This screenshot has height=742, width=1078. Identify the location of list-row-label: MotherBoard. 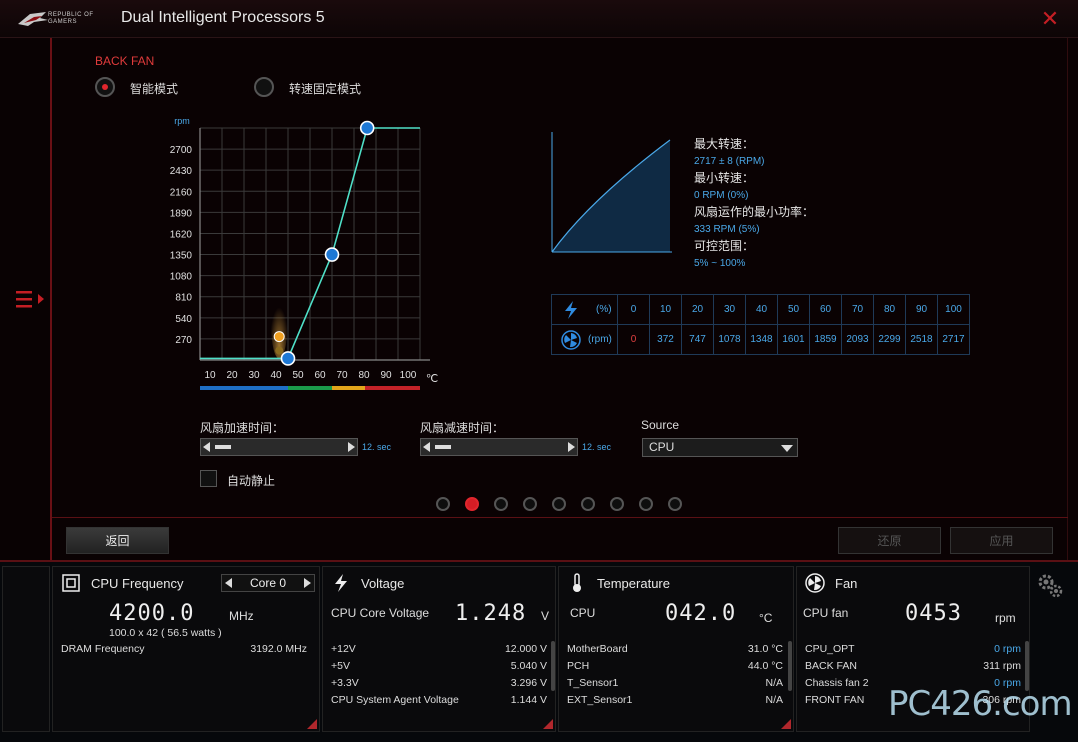
(597, 649).